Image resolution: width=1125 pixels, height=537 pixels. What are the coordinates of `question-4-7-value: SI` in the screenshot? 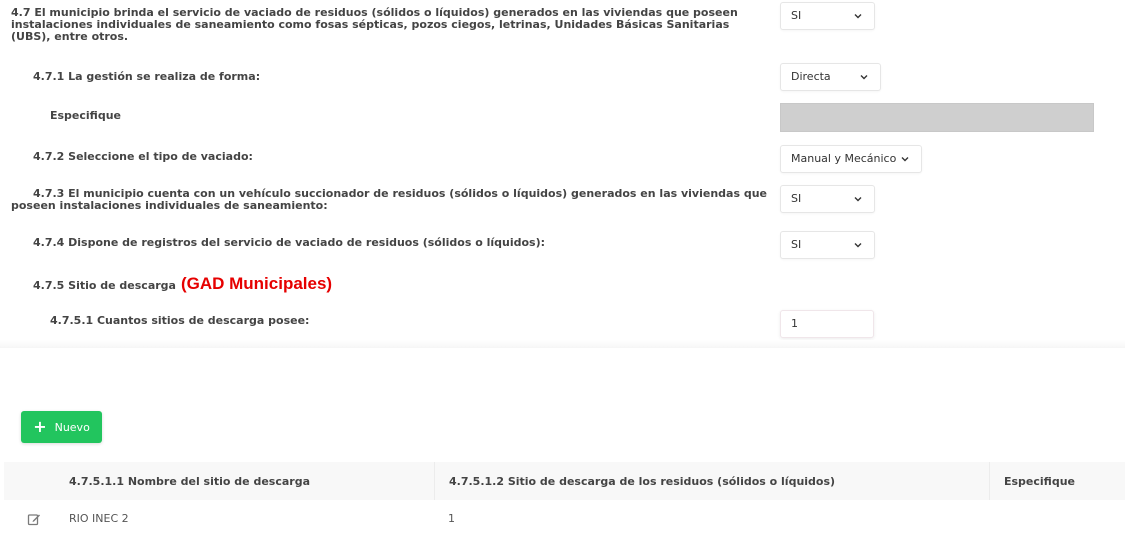 It's located at (796, 15).